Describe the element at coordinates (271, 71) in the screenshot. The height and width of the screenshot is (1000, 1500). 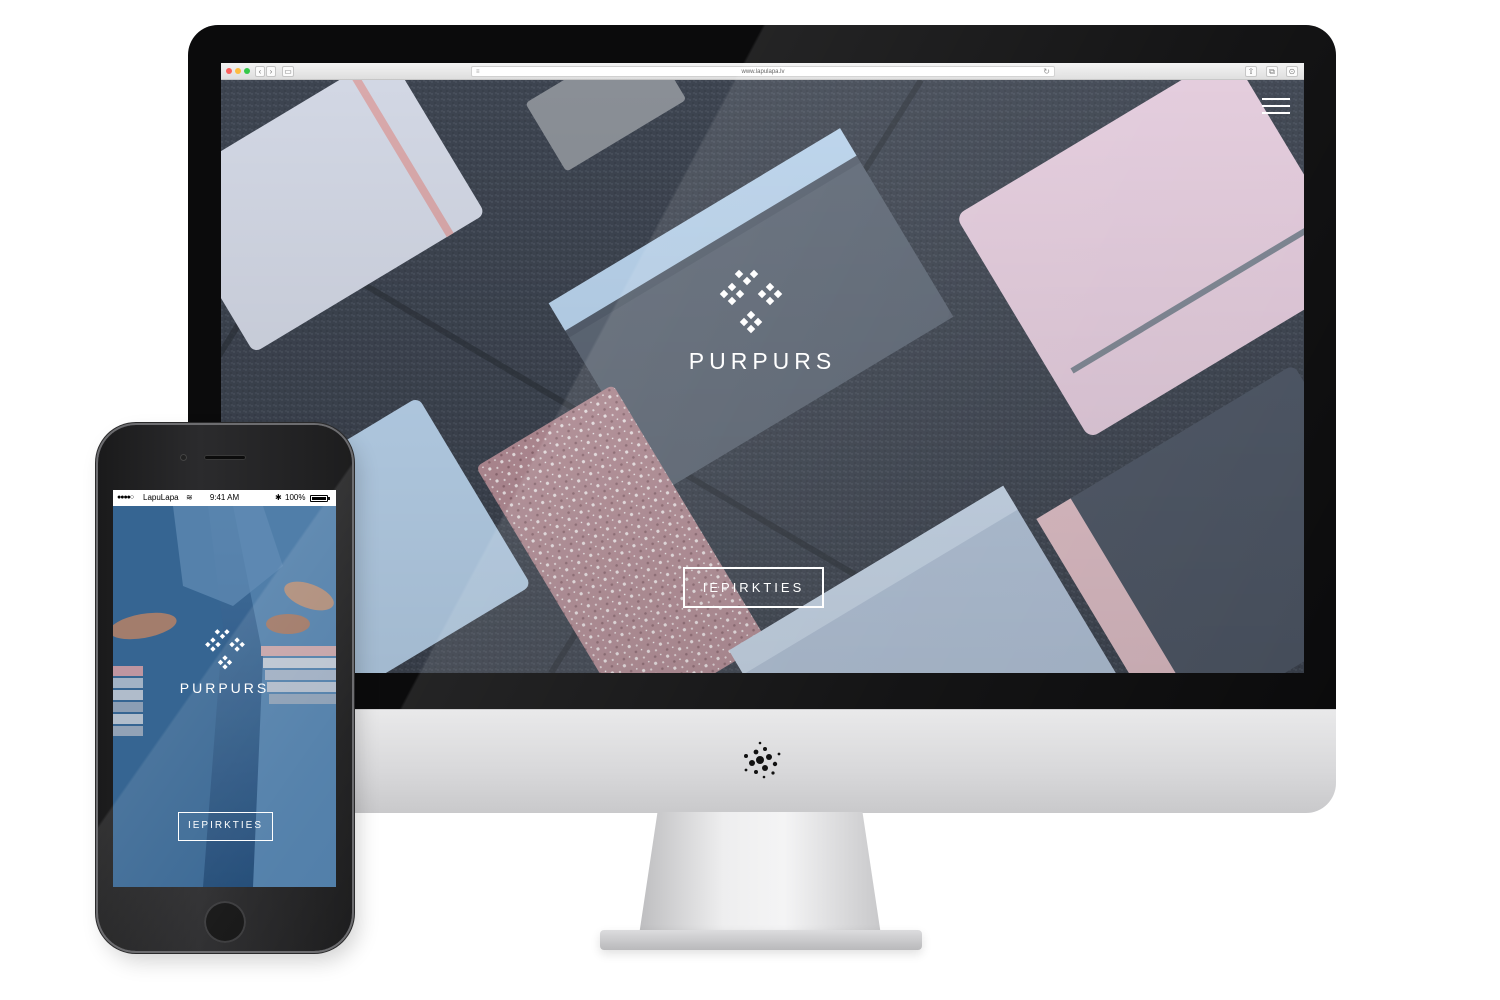
I see `forward-icon: ›` at that location.